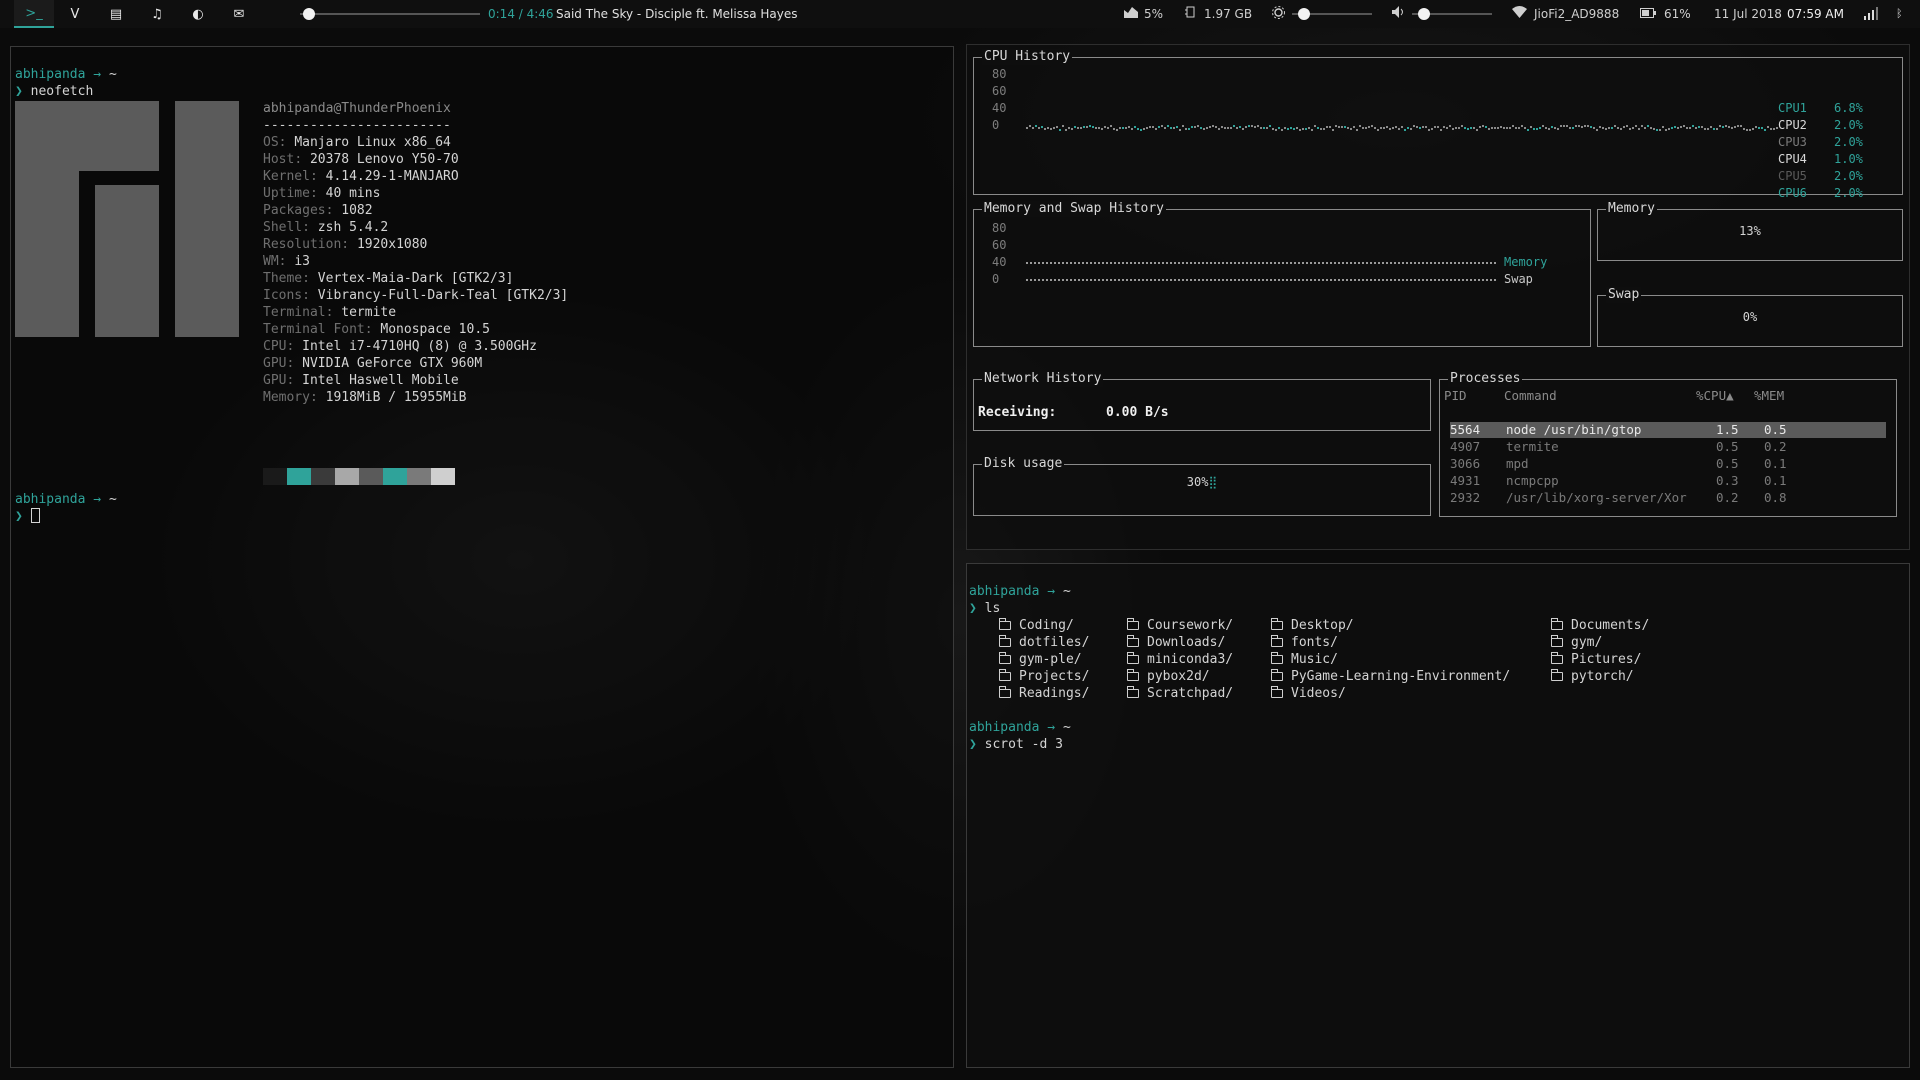 This screenshot has height=1080, width=1920. I want to click on player-seek-track, so click(390, 14).